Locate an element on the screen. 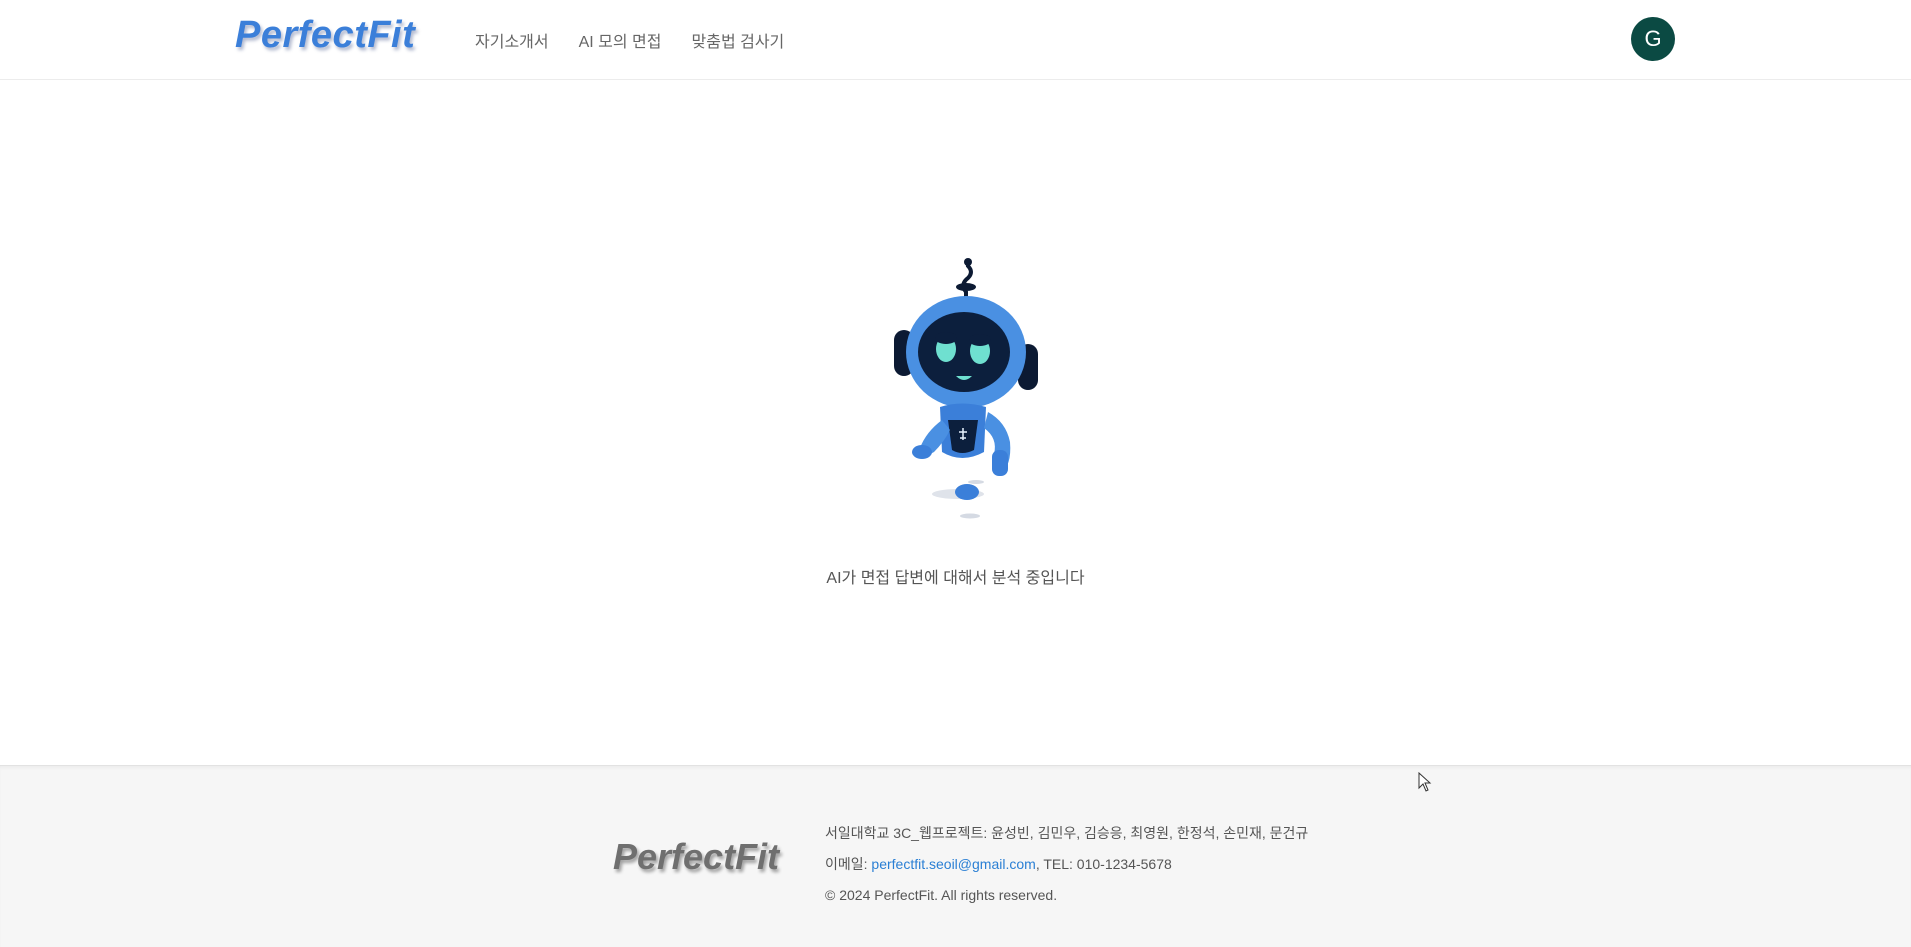 This screenshot has width=1911, height=947. top-navbar: PerfectFit 자기소개서 AI 모의 면접 맞춤법 검사기 G is located at coordinates (955, 40).